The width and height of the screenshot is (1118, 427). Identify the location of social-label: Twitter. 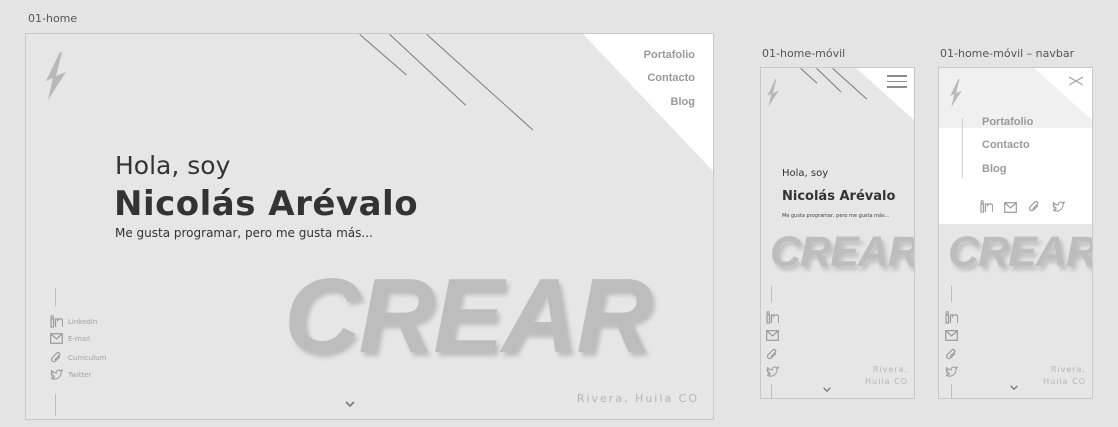
(80, 375).